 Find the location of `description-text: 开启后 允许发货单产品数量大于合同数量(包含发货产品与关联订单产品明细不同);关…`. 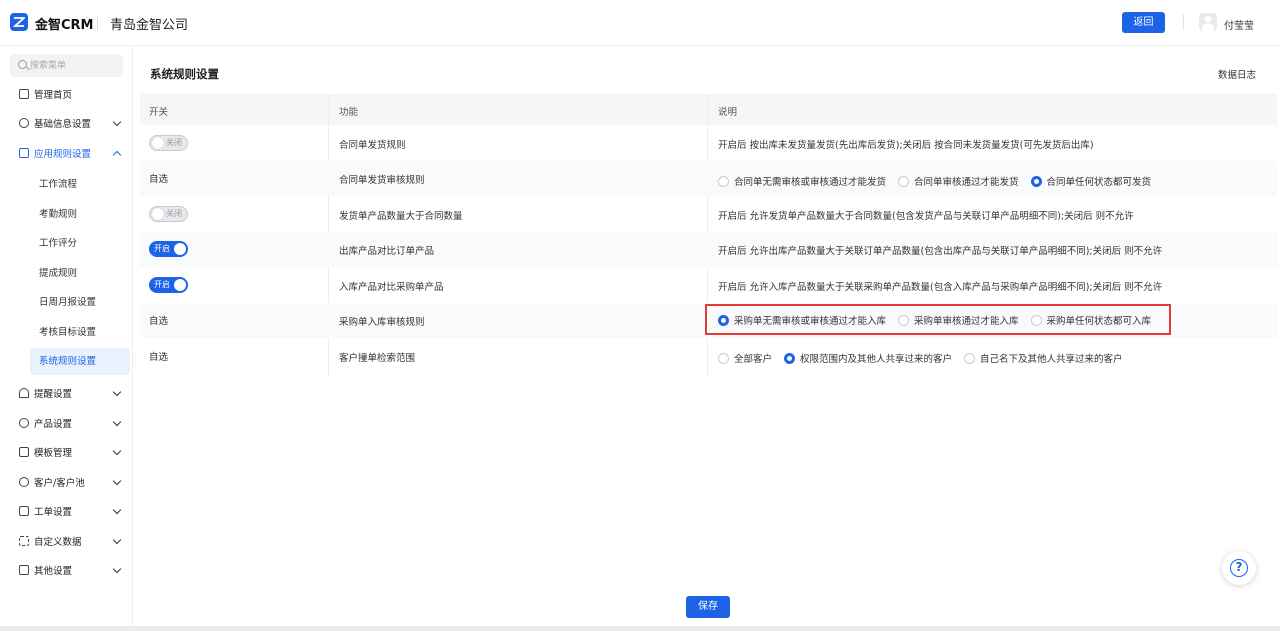

description-text: 开启后 允许发货单产品数量大于合同数量(包含发货产品与关联订单产品明细不同);关… is located at coordinates (926, 216).